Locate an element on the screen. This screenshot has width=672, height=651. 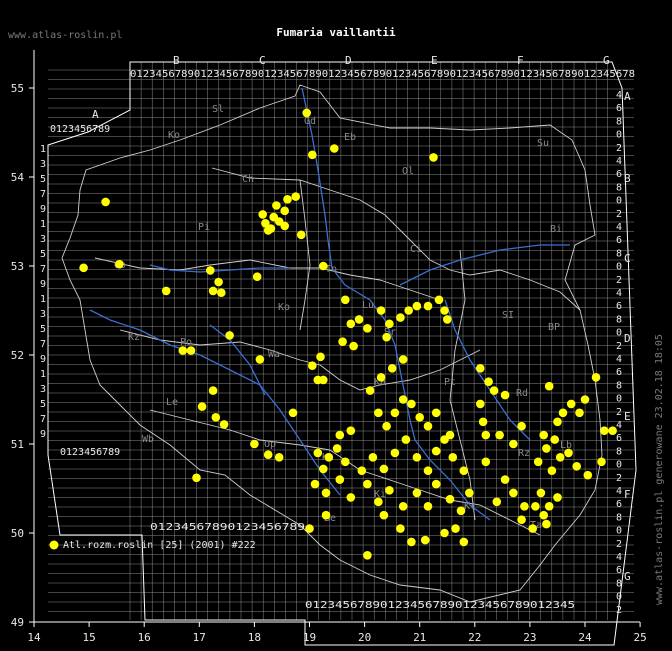
region-label: Op is located at coordinates (270, 444).